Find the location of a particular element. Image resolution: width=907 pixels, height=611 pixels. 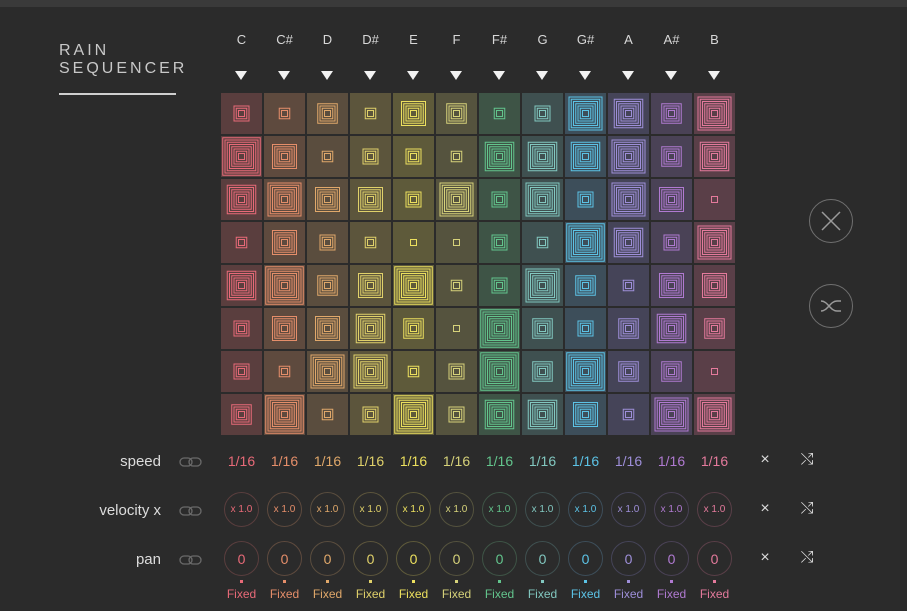

speed-shuffle-button: ⤭ is located at coordinates (807, 460).